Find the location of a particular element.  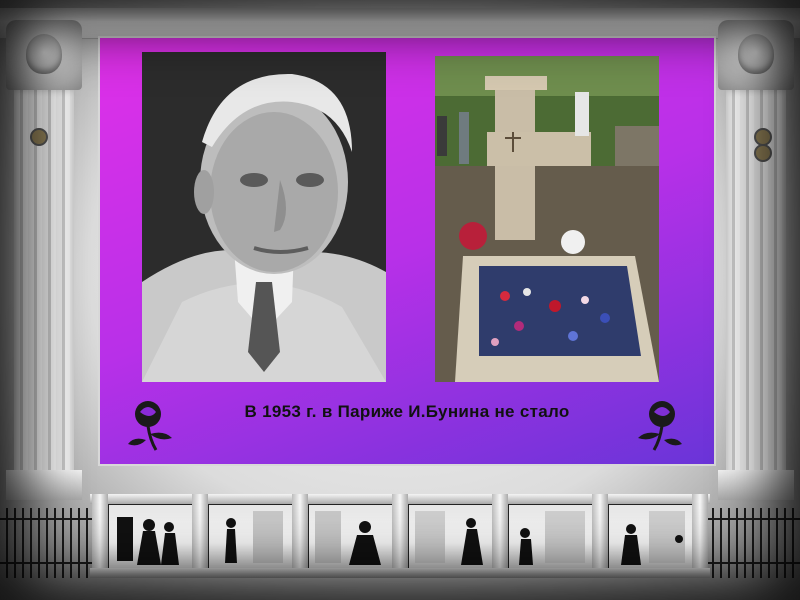

left-column-shaft is located at coordinates (44, 285).